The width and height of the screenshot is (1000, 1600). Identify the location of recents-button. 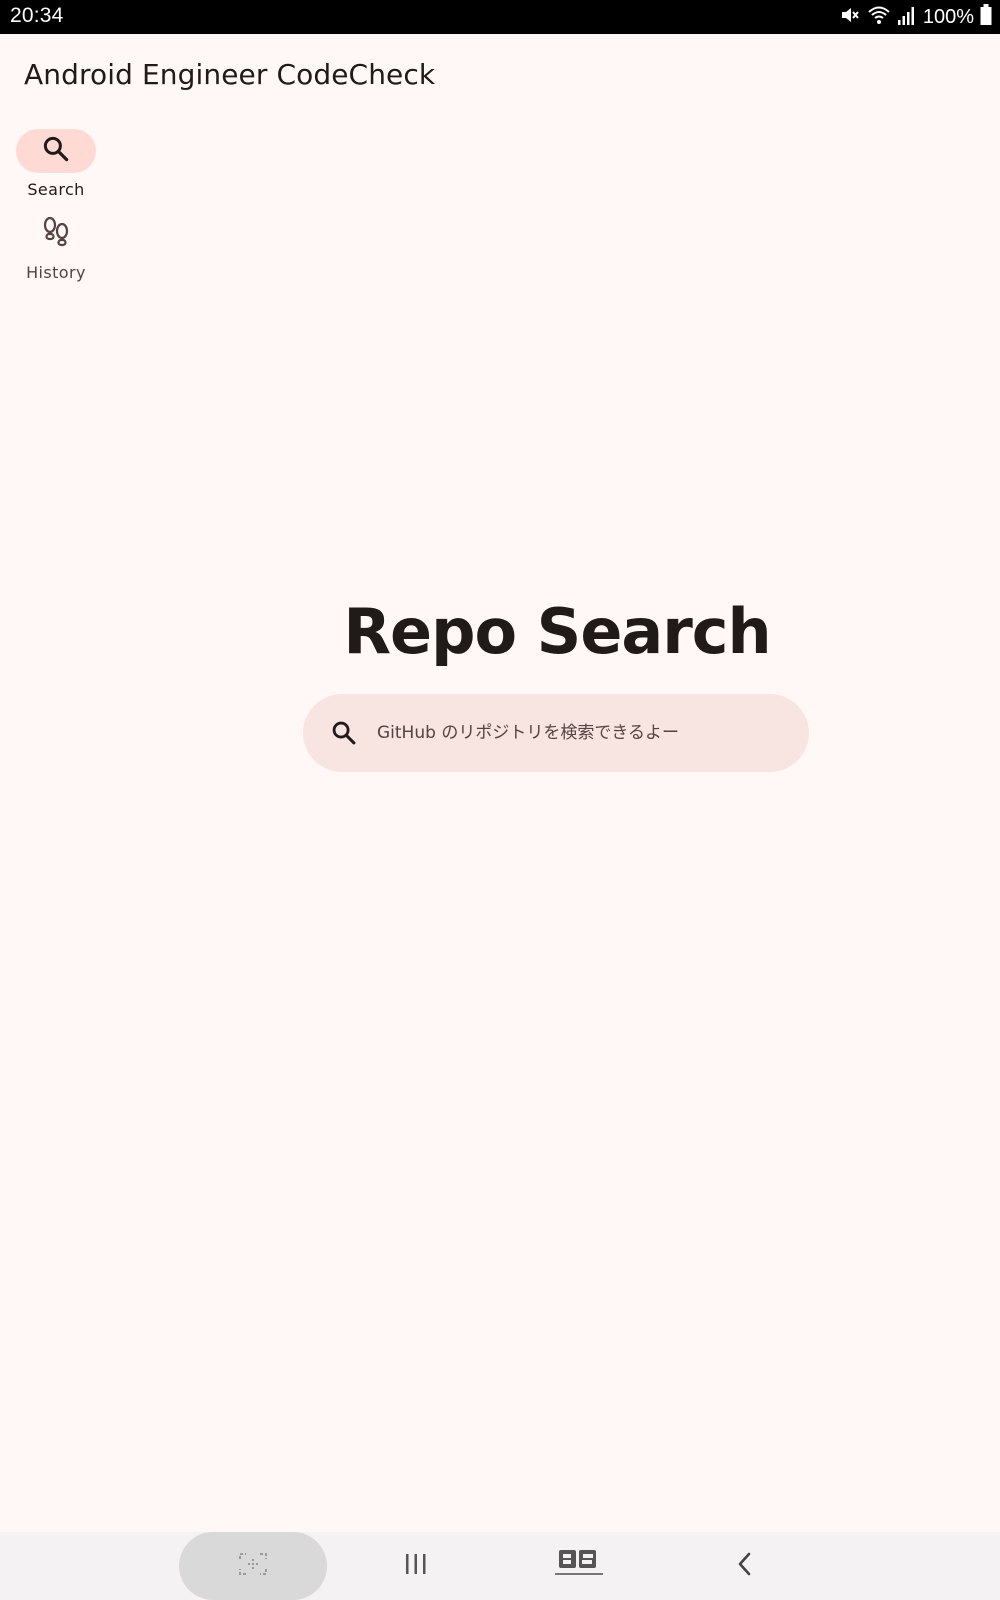
(416, 1566).